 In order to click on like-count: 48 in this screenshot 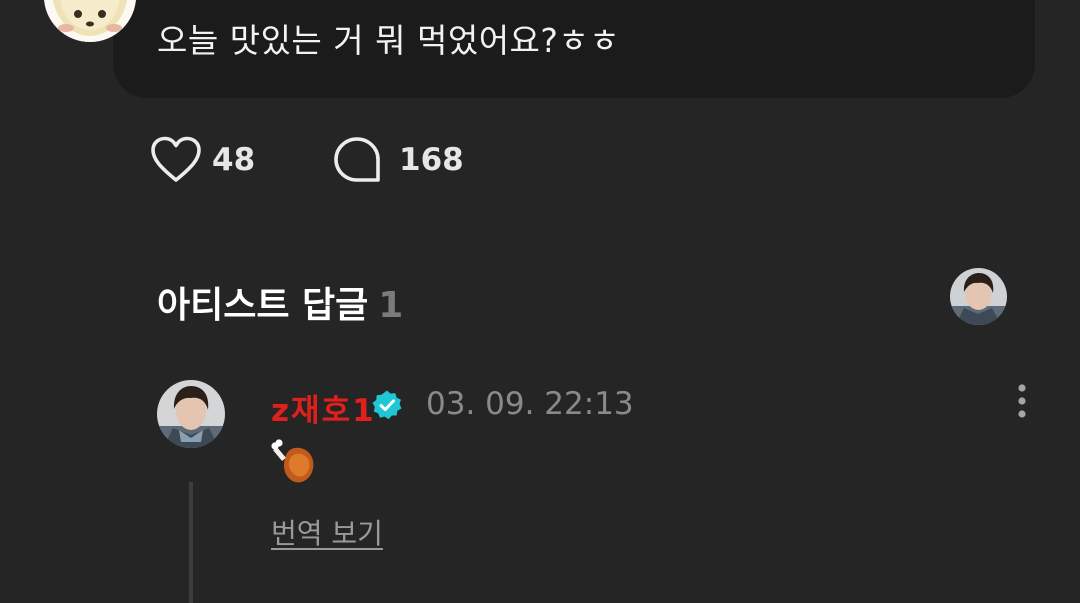, I will do `click(234, 160)`.